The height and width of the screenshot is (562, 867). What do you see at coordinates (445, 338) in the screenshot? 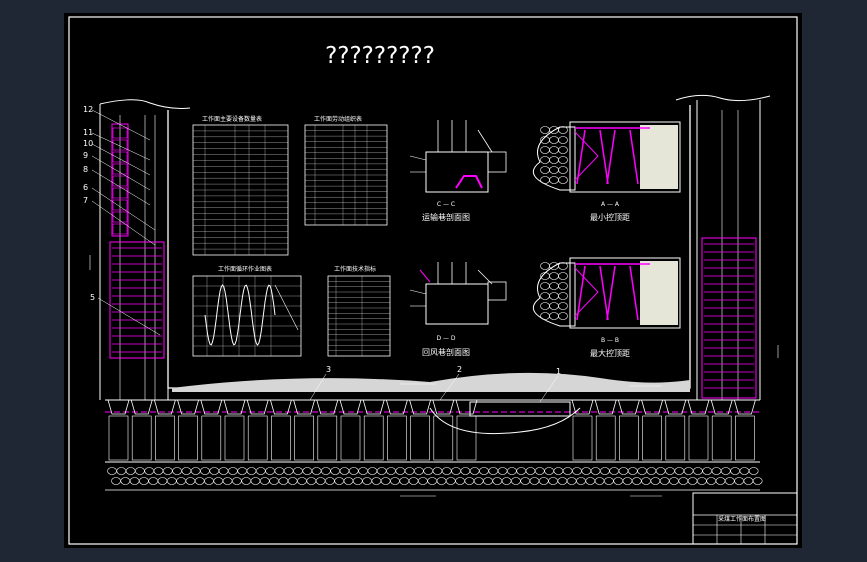
I see `section-d-mark: D — D` at bounding box center [445, 338].